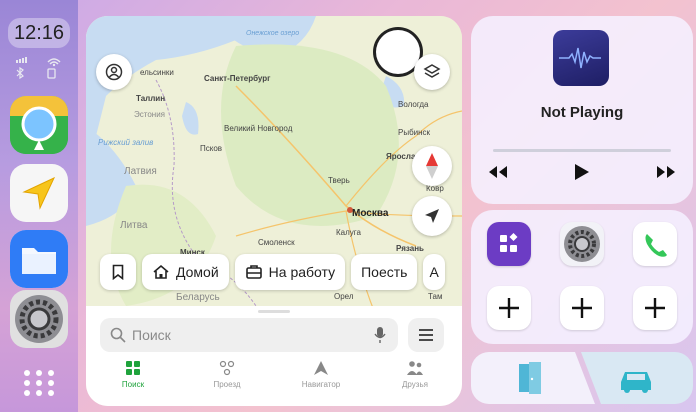 The width and height of the screenshot is (696, 412). I want to click on grid-icon, so click(133, 368).